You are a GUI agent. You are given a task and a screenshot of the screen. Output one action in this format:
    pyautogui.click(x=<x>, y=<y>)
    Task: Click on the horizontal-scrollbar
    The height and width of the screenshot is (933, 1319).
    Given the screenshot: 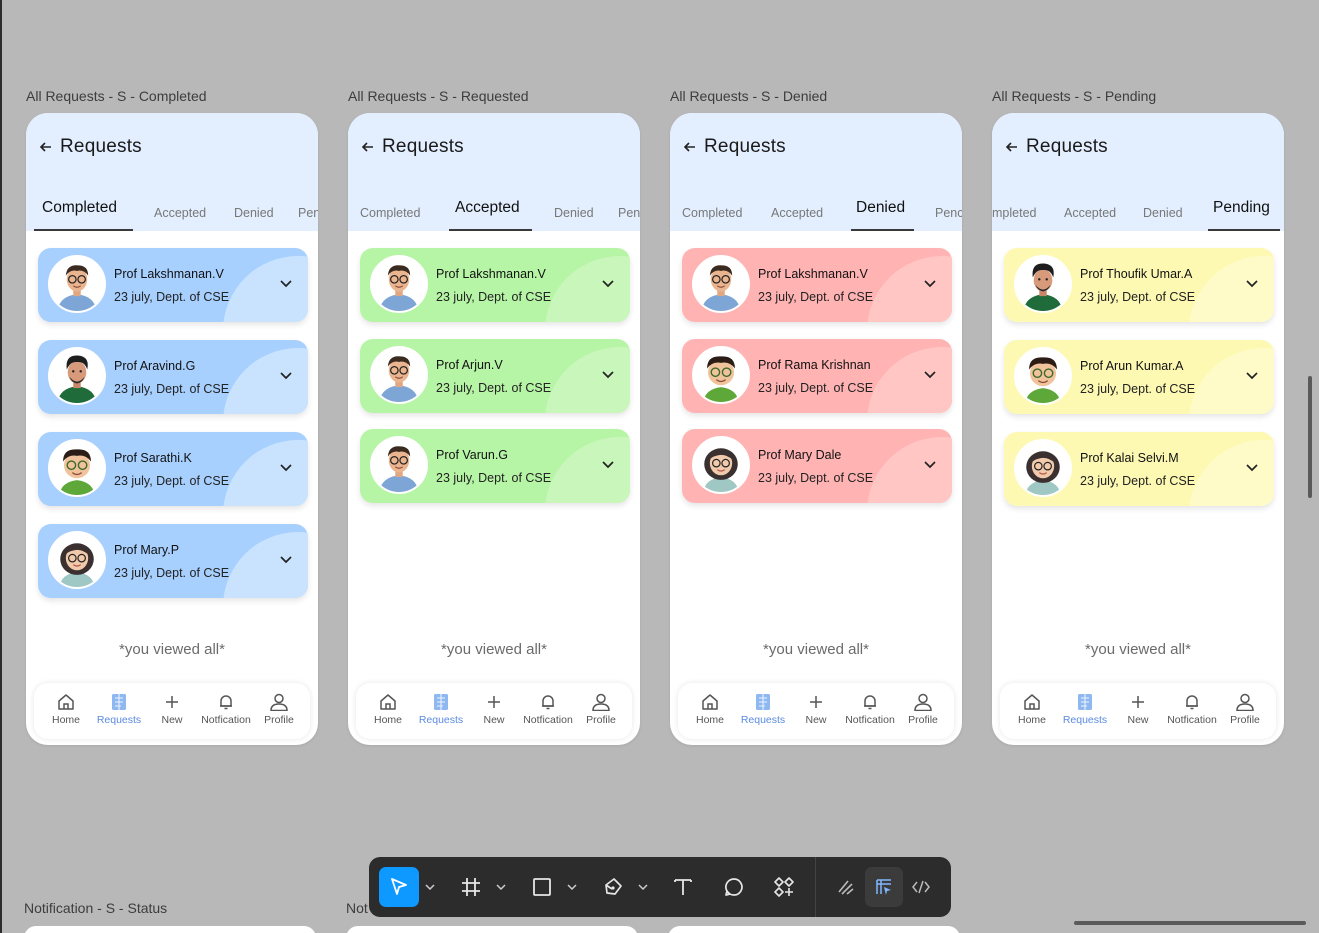 What is the action you would take?
    pyautogui.click(x=1190, y=923)
    